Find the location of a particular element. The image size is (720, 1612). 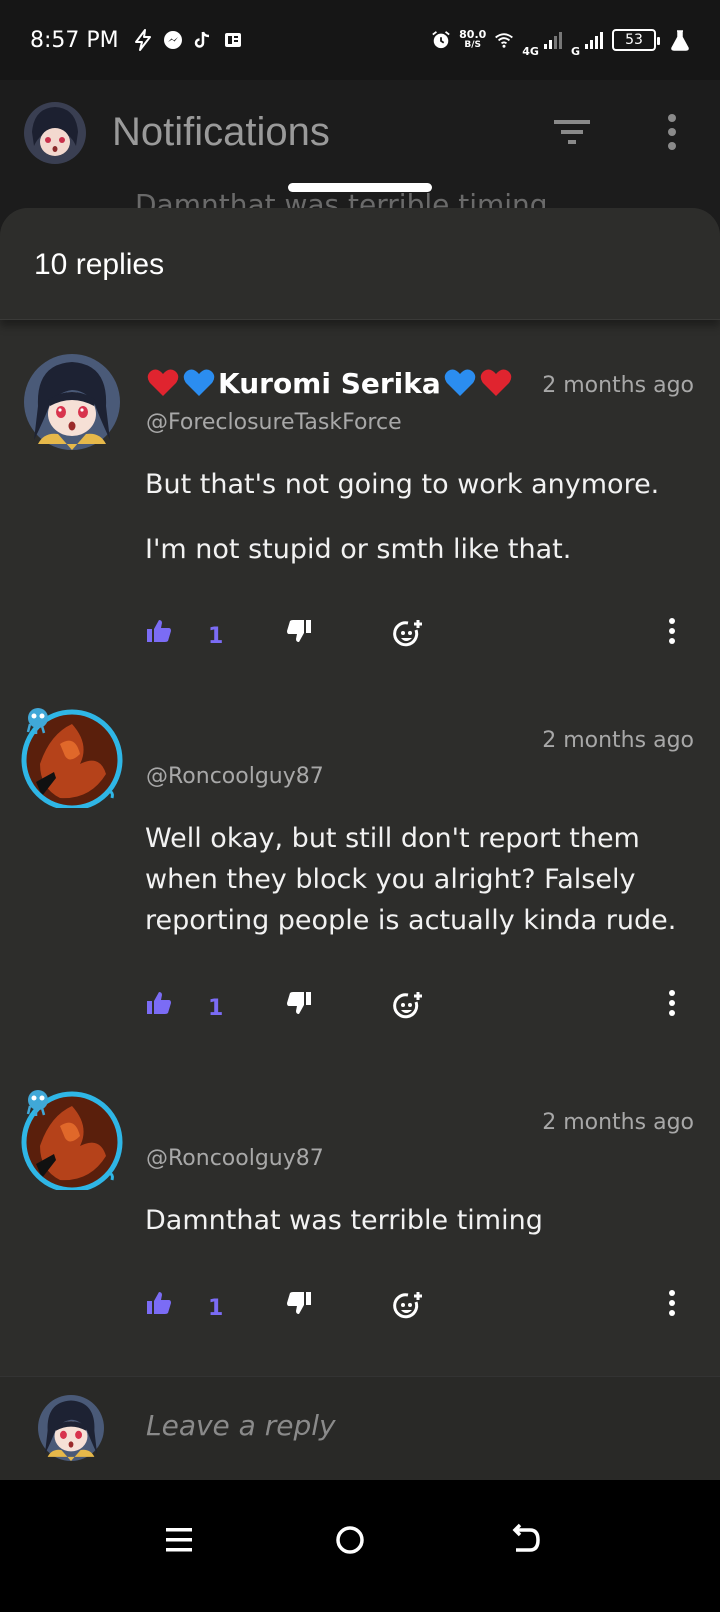

signal-icon is located at coordinates (553, 40).